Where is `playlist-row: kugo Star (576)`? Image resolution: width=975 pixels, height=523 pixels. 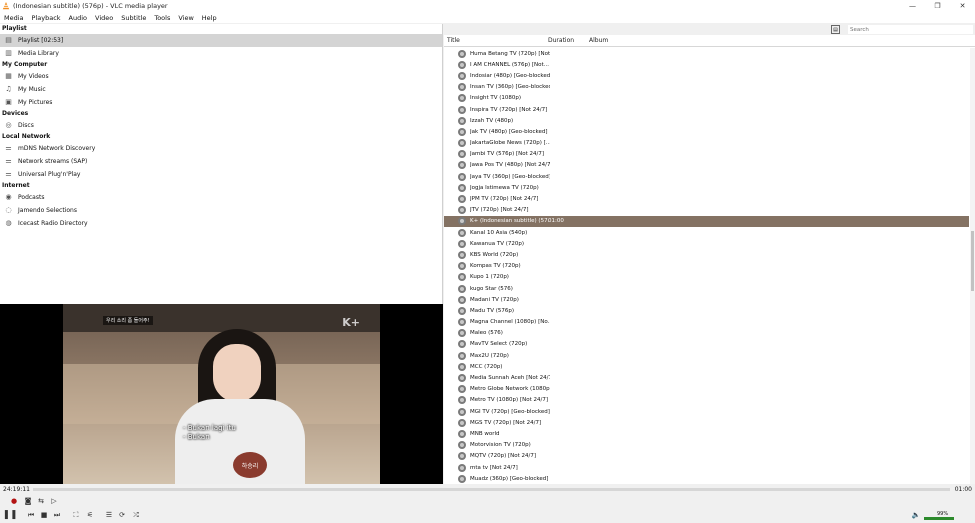 playlist-row: kugo Star (576) is located at coordinates (706, 288).